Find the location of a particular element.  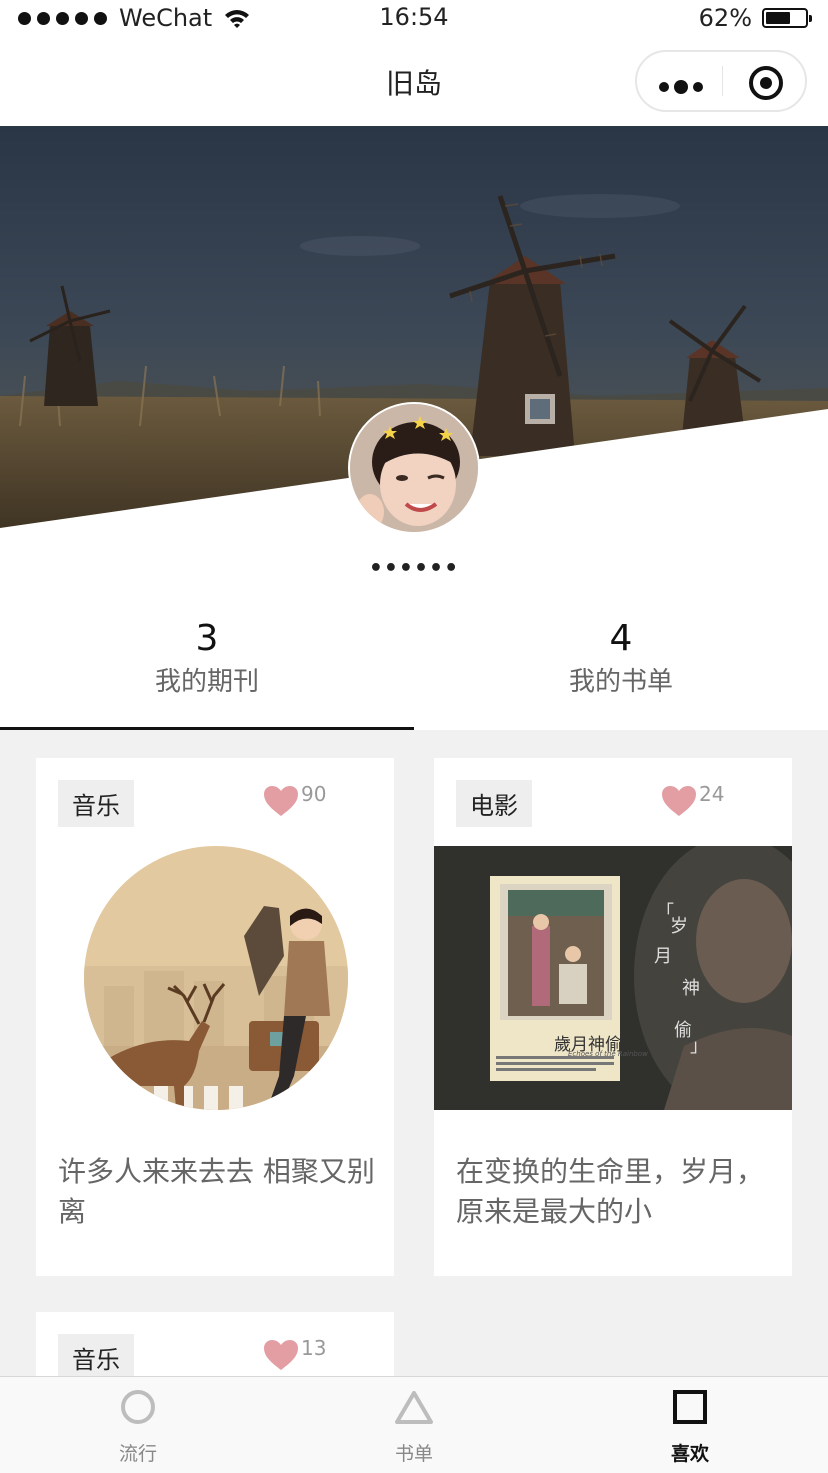

user-avatar is located at coordinates (414, 468).